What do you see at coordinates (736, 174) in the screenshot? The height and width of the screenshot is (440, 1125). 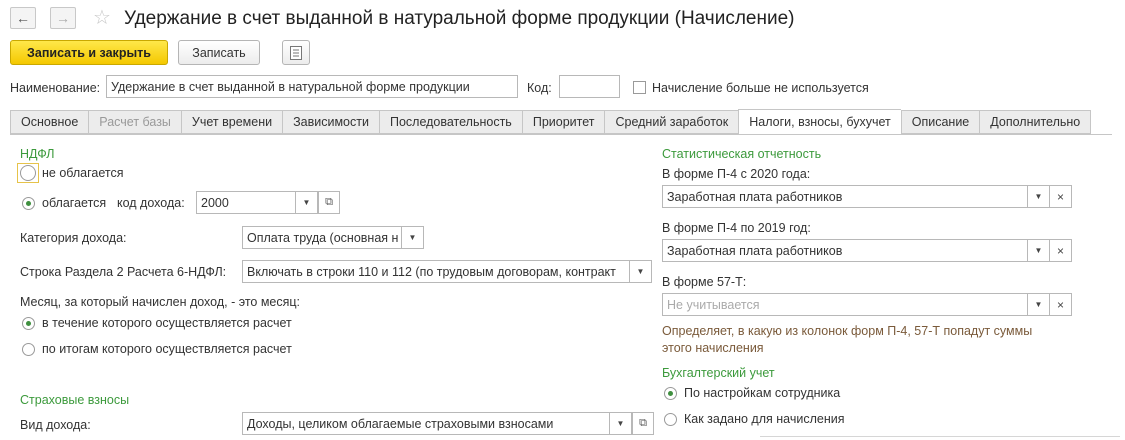 I see `p4-2020-label: В форме П-4 с 2020 года:` at bounding box center [736, 174].